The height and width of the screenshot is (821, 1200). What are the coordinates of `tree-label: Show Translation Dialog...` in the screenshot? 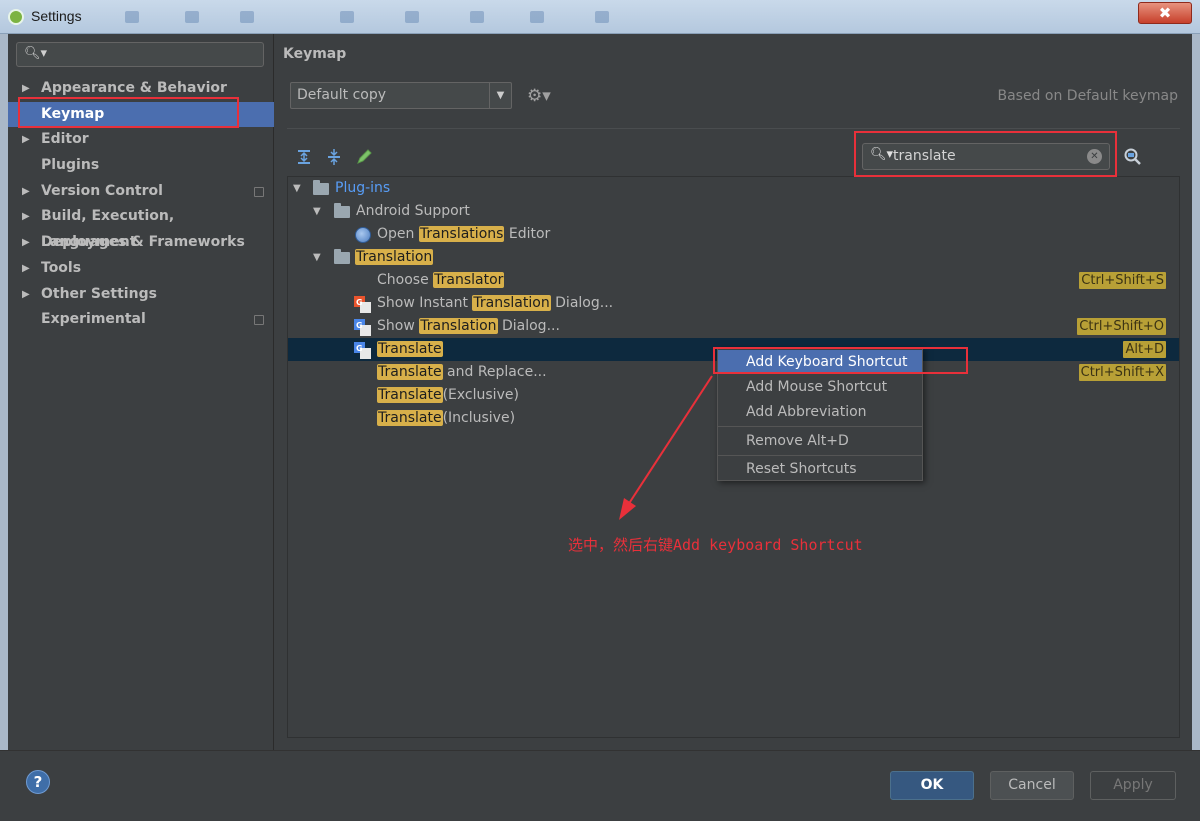 It's located at (468, 326).